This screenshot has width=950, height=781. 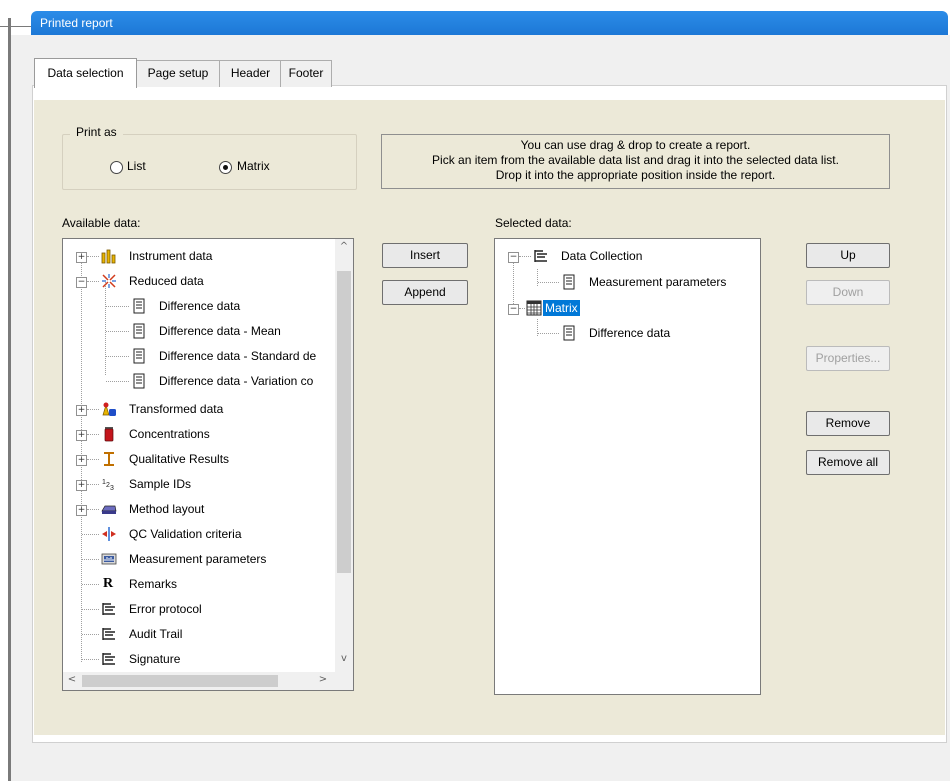 I want to click on remove-all-button: Remove all, so click(x=848, y=462).